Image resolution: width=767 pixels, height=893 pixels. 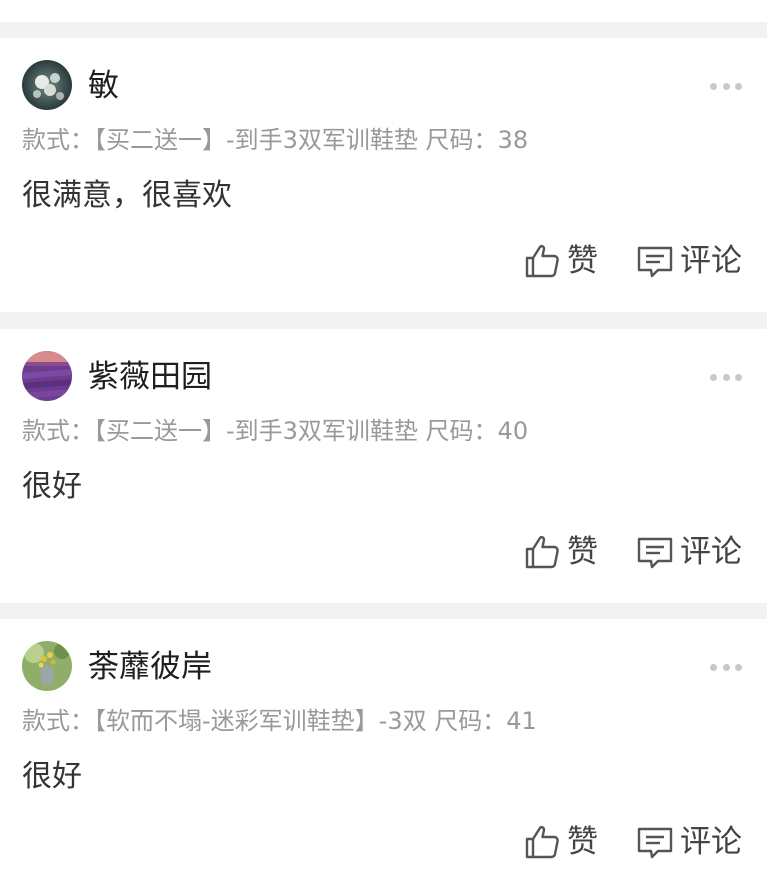 I want to click on lavender-field-avatar-icon, so click(x=47, y=376).